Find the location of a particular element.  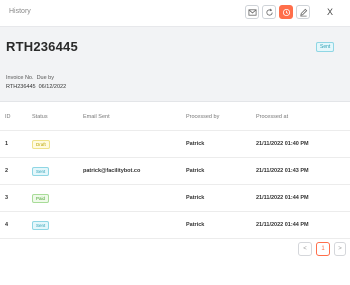

clock-icon is located at coordinates (286, 12).